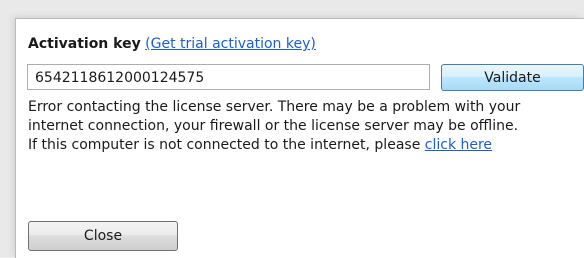 Image resolution: width=584 pixels, height=258 pixels. Describe the element at coordinates (84, 44) in the screenshot. I see `activation-key-label: Activation key` at that location.